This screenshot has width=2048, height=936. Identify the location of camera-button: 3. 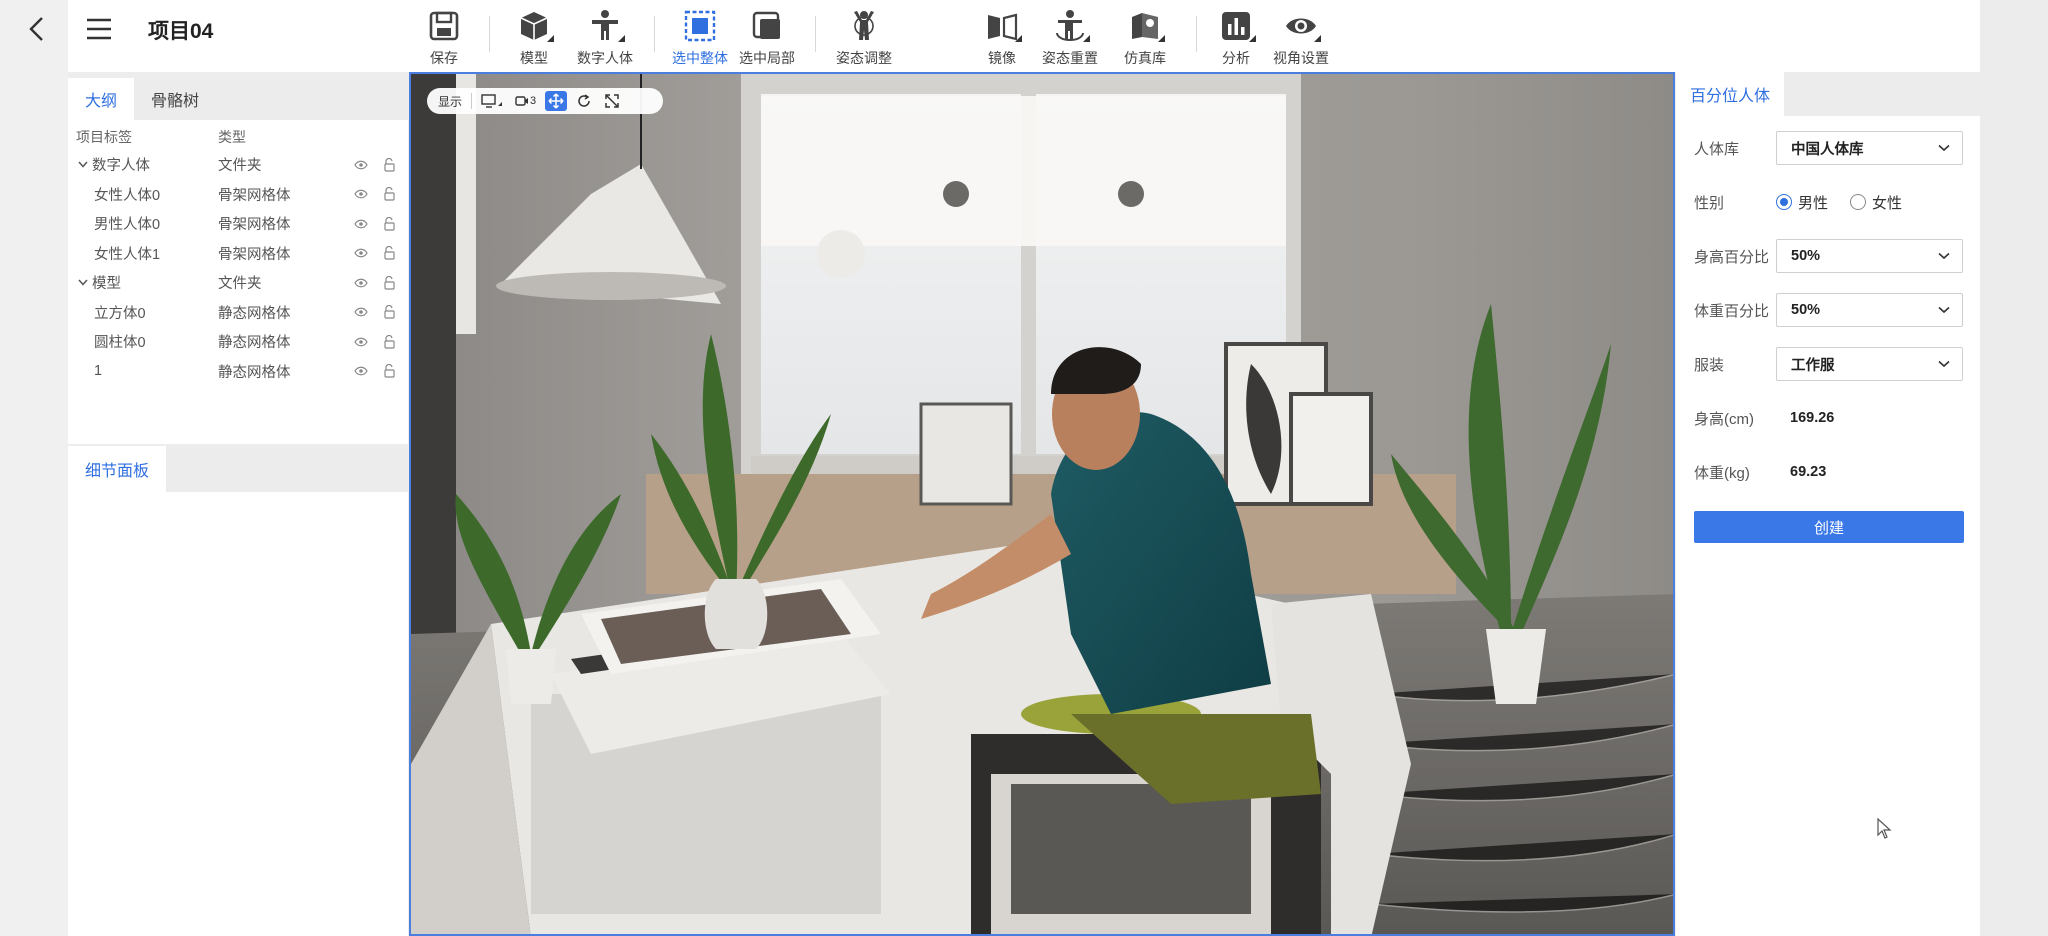
(525, 101).